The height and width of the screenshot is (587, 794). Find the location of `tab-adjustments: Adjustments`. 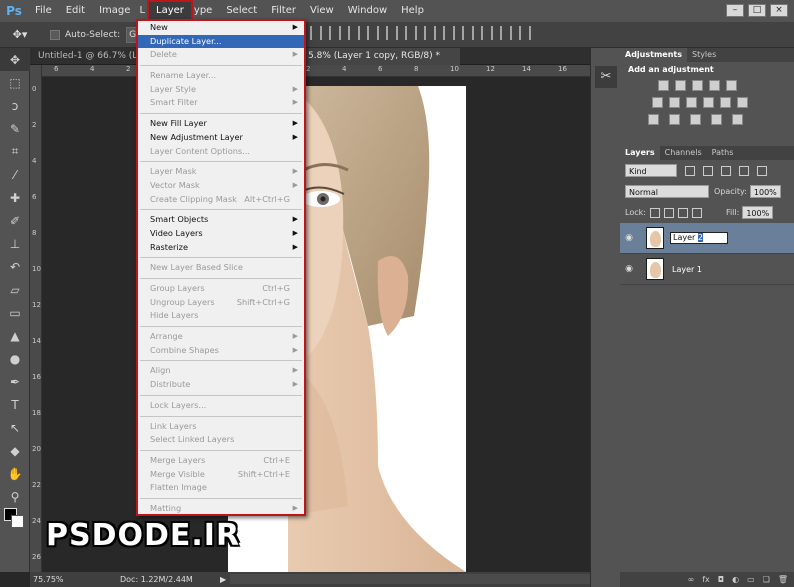

tab-adjustments: Adjustments is located at coordinates (653, 55).